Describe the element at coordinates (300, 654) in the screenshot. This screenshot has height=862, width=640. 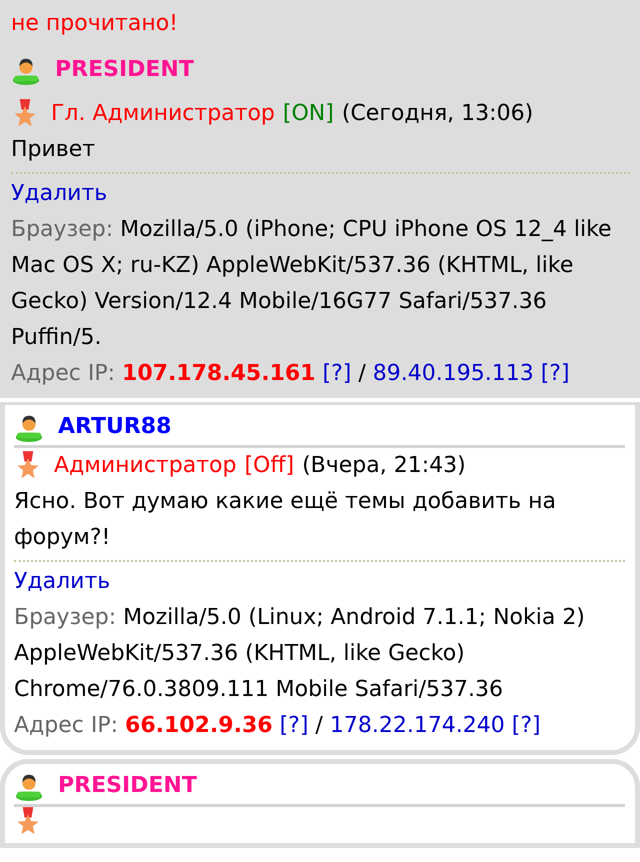
I see `browser-info: Браузер: Mozilla/5.0 (Linux; Android 7.1.1; Nokia 2) AppleWebKit/537.36 (KHTML, like Gecko) Chrome/76.0.3809.111 Mobile Safari/537.36` at that location.